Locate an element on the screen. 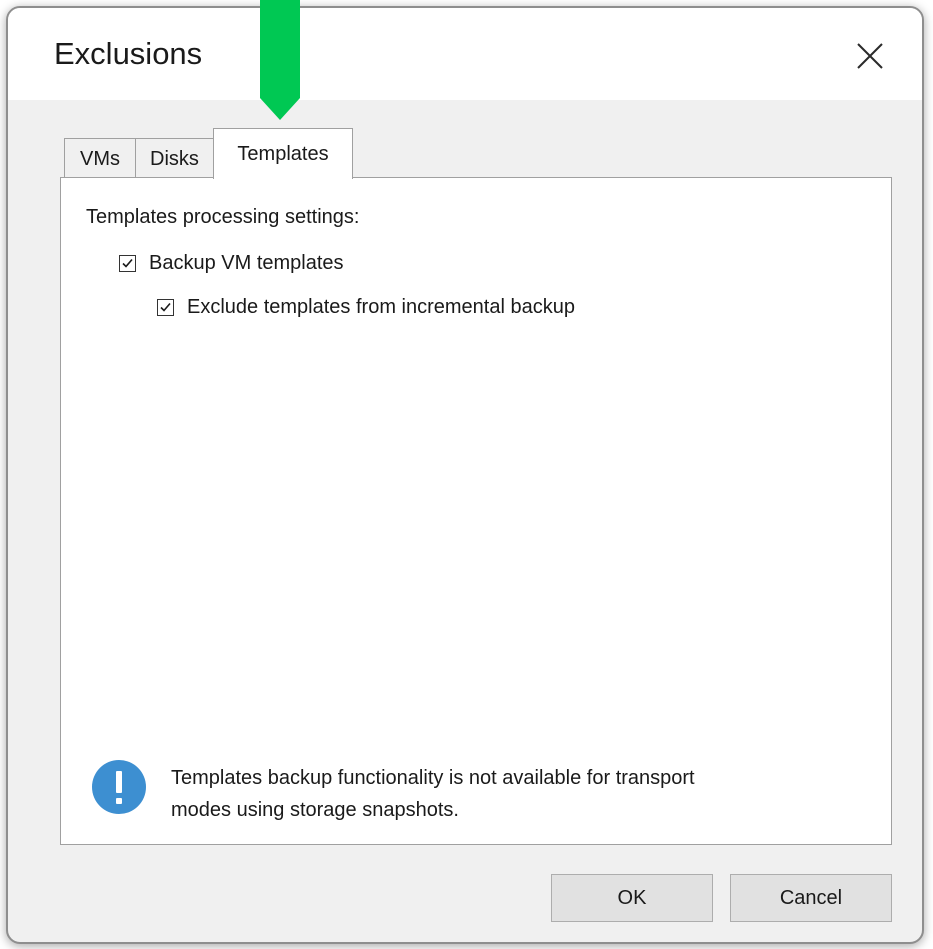 The width and height of the screenshot is (933, 949). backup-vm-templates-checkbox is located at coordinates (127, 263).